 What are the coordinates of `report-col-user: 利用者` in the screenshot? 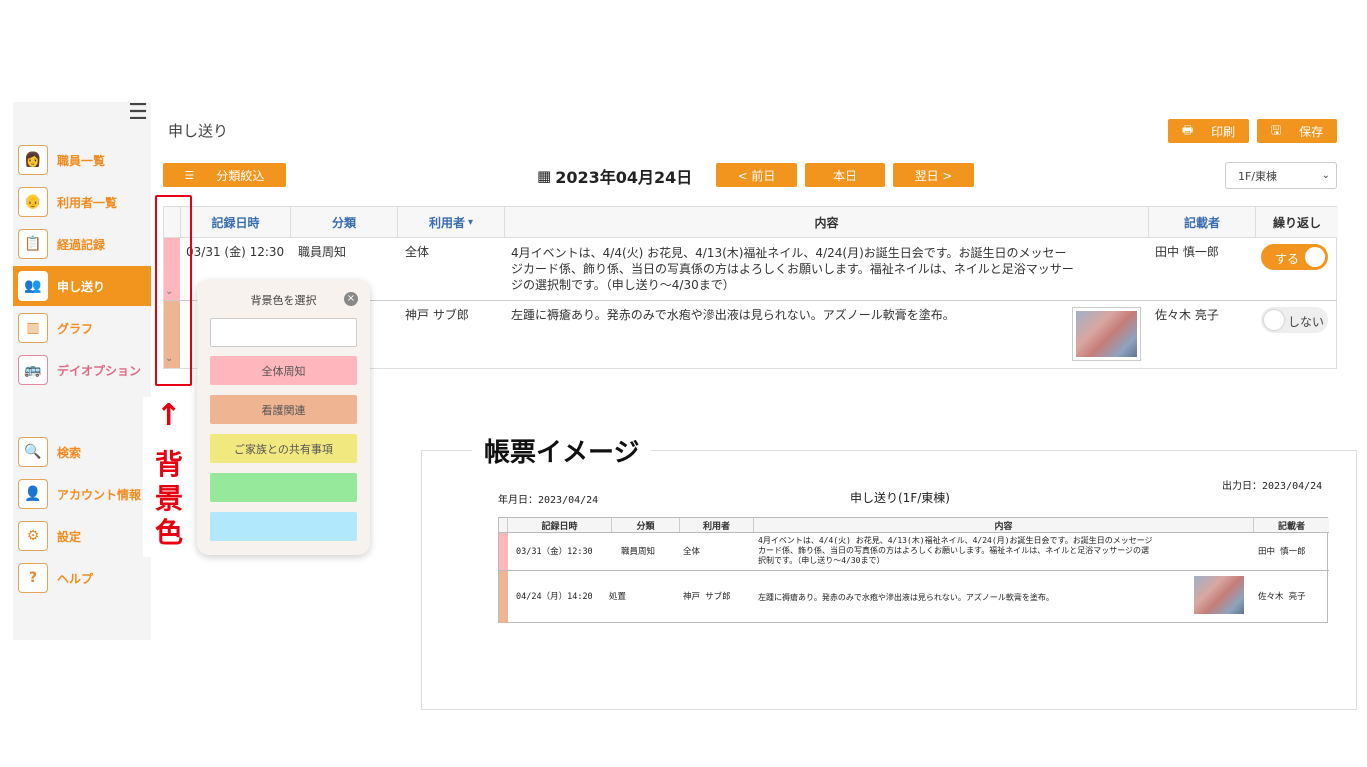 It's located at (717, 525).